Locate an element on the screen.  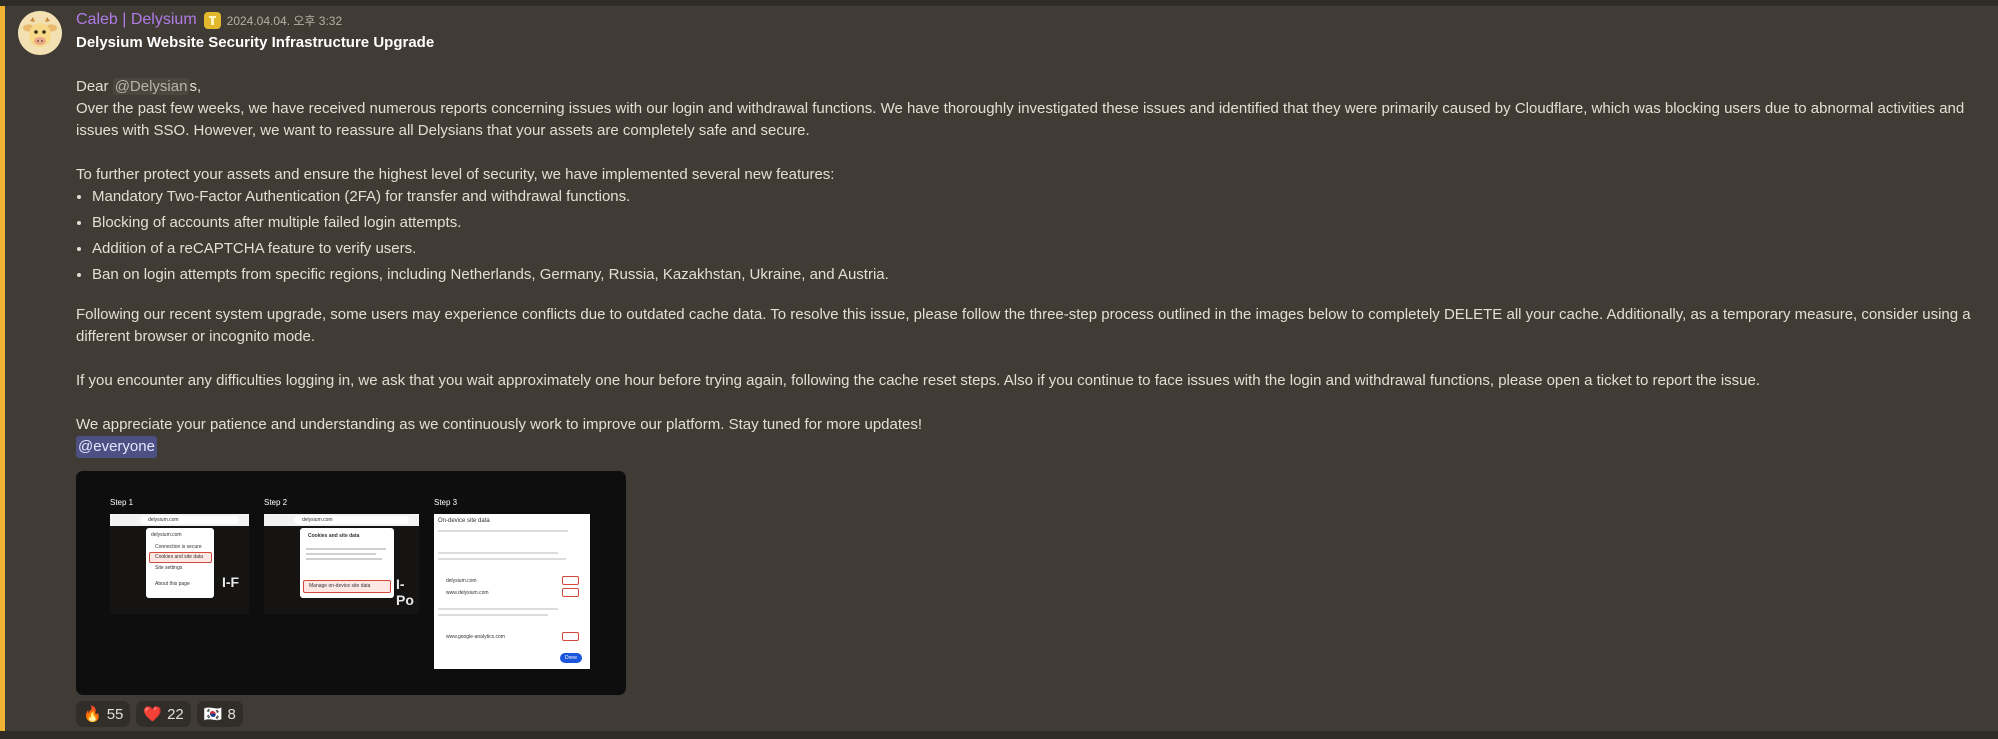
menu-item: Site settings is located at coordinates (169, 568).